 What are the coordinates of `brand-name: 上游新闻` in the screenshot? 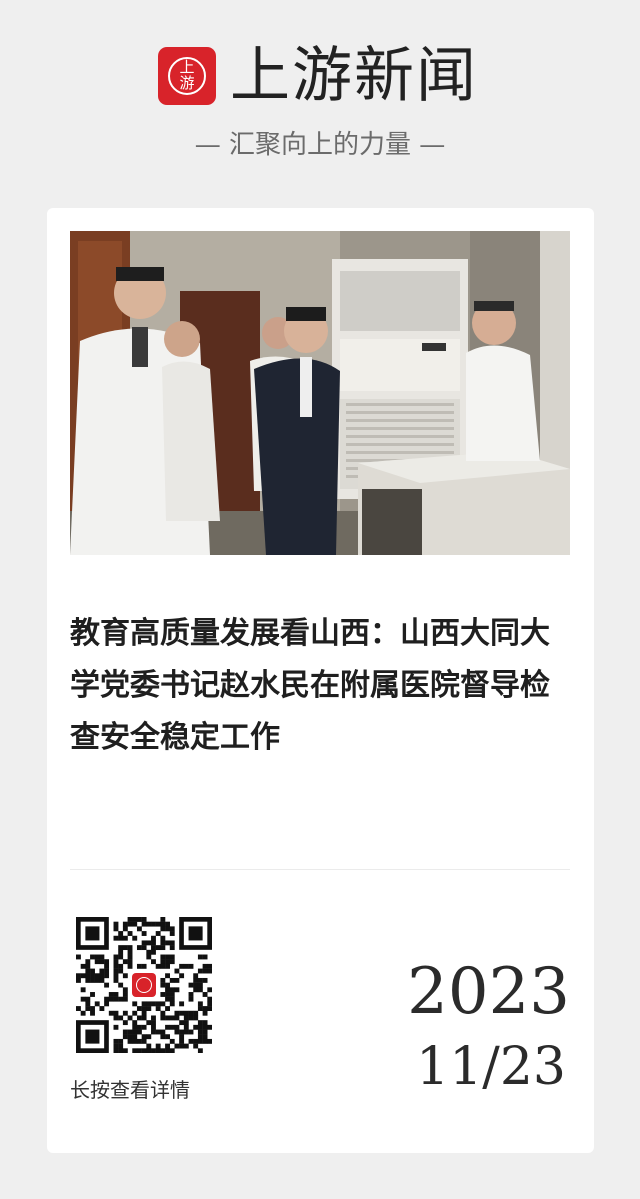 It's located at (354, 76).